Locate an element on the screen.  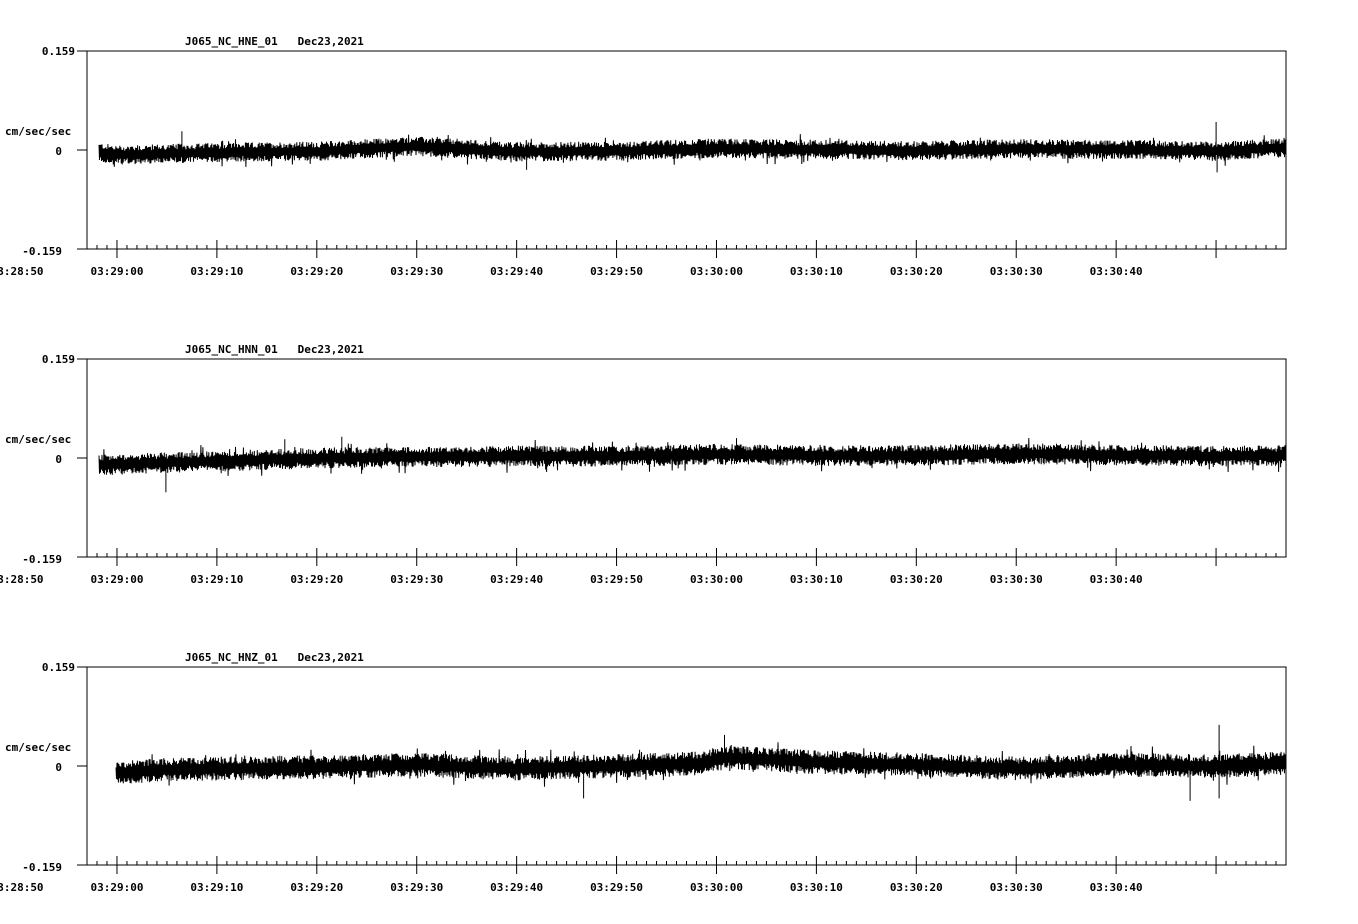
panel-title: J065_NC_HNZ_01 Dec23,2021 is located at coordinates (274, 657).